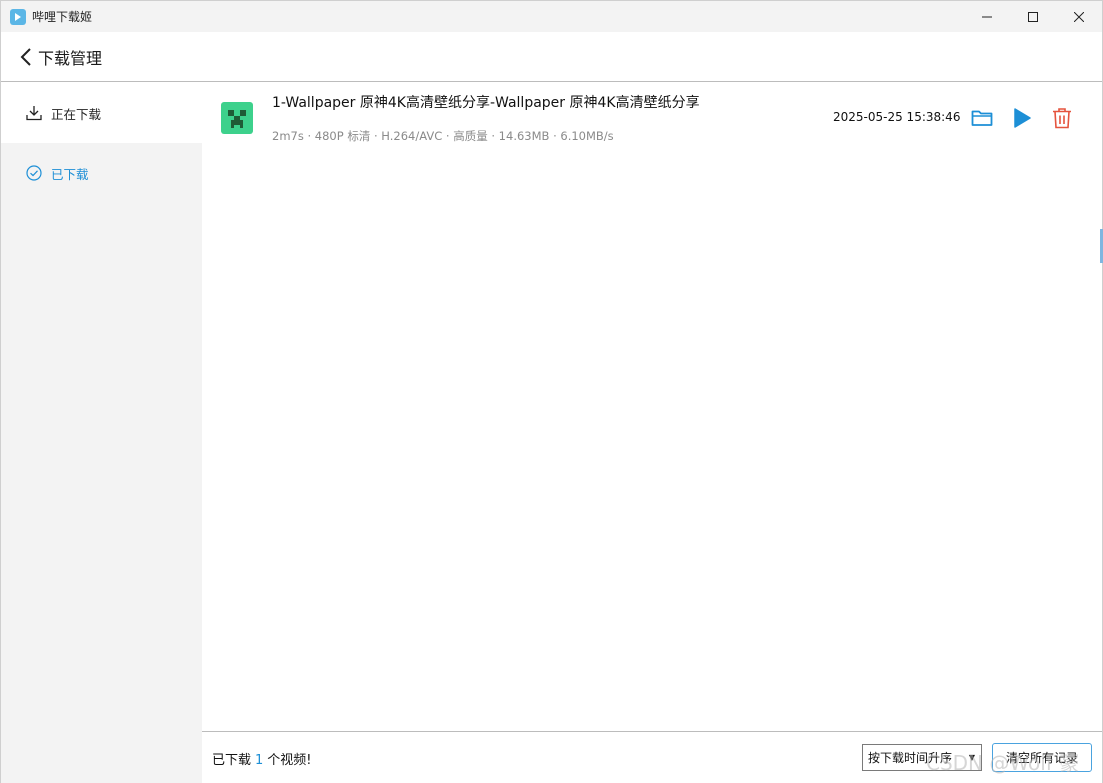 The height and width of the screenshot is (783, 1103). I want to click on close-icon, so click(1079, 16).